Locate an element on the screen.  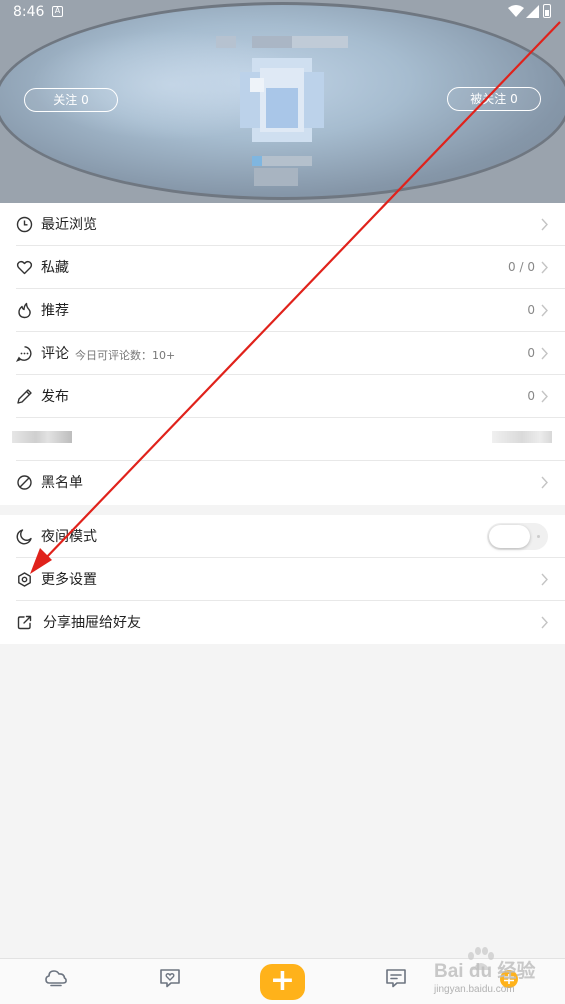
wifi-icon is located at coordinates (516, 11).